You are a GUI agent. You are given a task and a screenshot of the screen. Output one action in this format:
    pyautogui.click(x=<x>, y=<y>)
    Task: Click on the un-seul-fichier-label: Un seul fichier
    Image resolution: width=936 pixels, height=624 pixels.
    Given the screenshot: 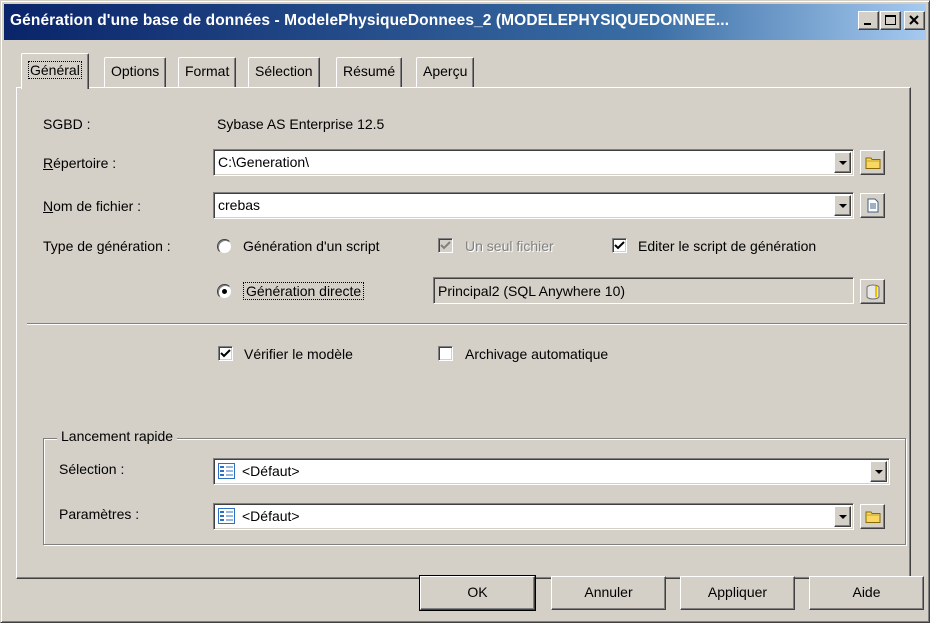 What is the action you would take?
    pyautogui.click(x=509, y=246)
    